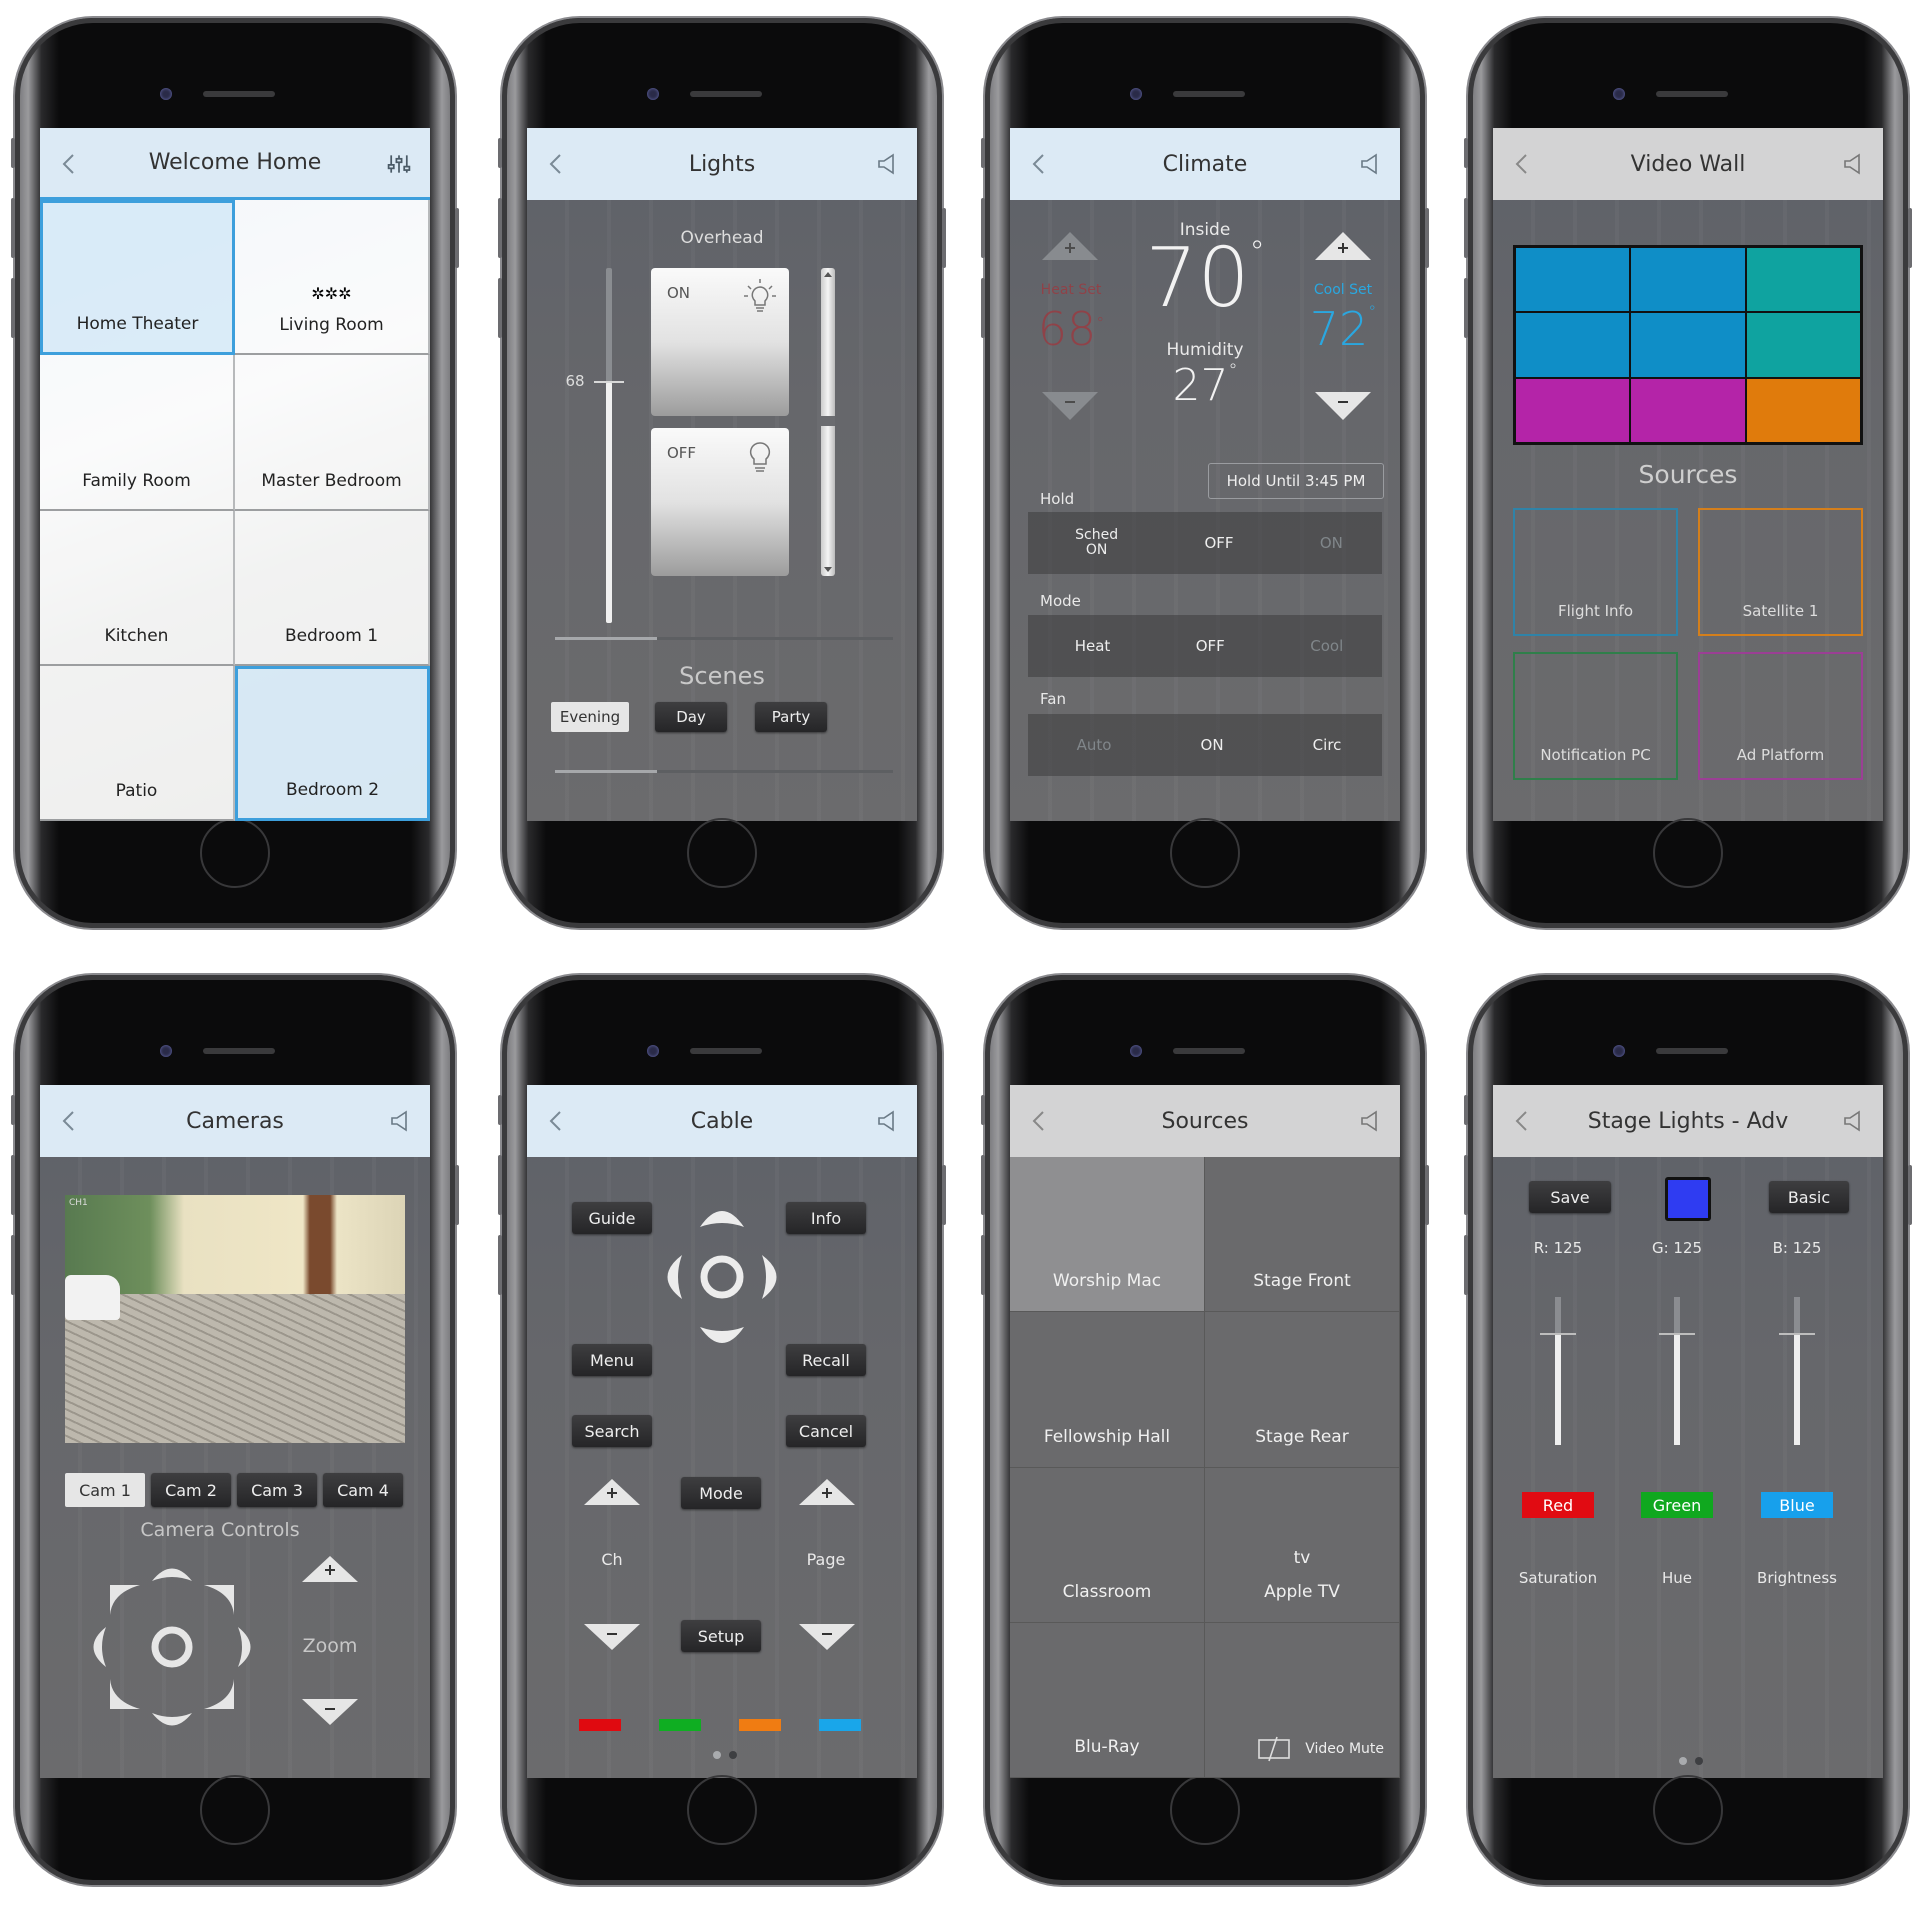 Image resolution: width=1920 pixels, height=1920 pixels. Describe the element at coordinates (125, 1694) in the screenshot. I see `ptz-down-left-button` at that location.